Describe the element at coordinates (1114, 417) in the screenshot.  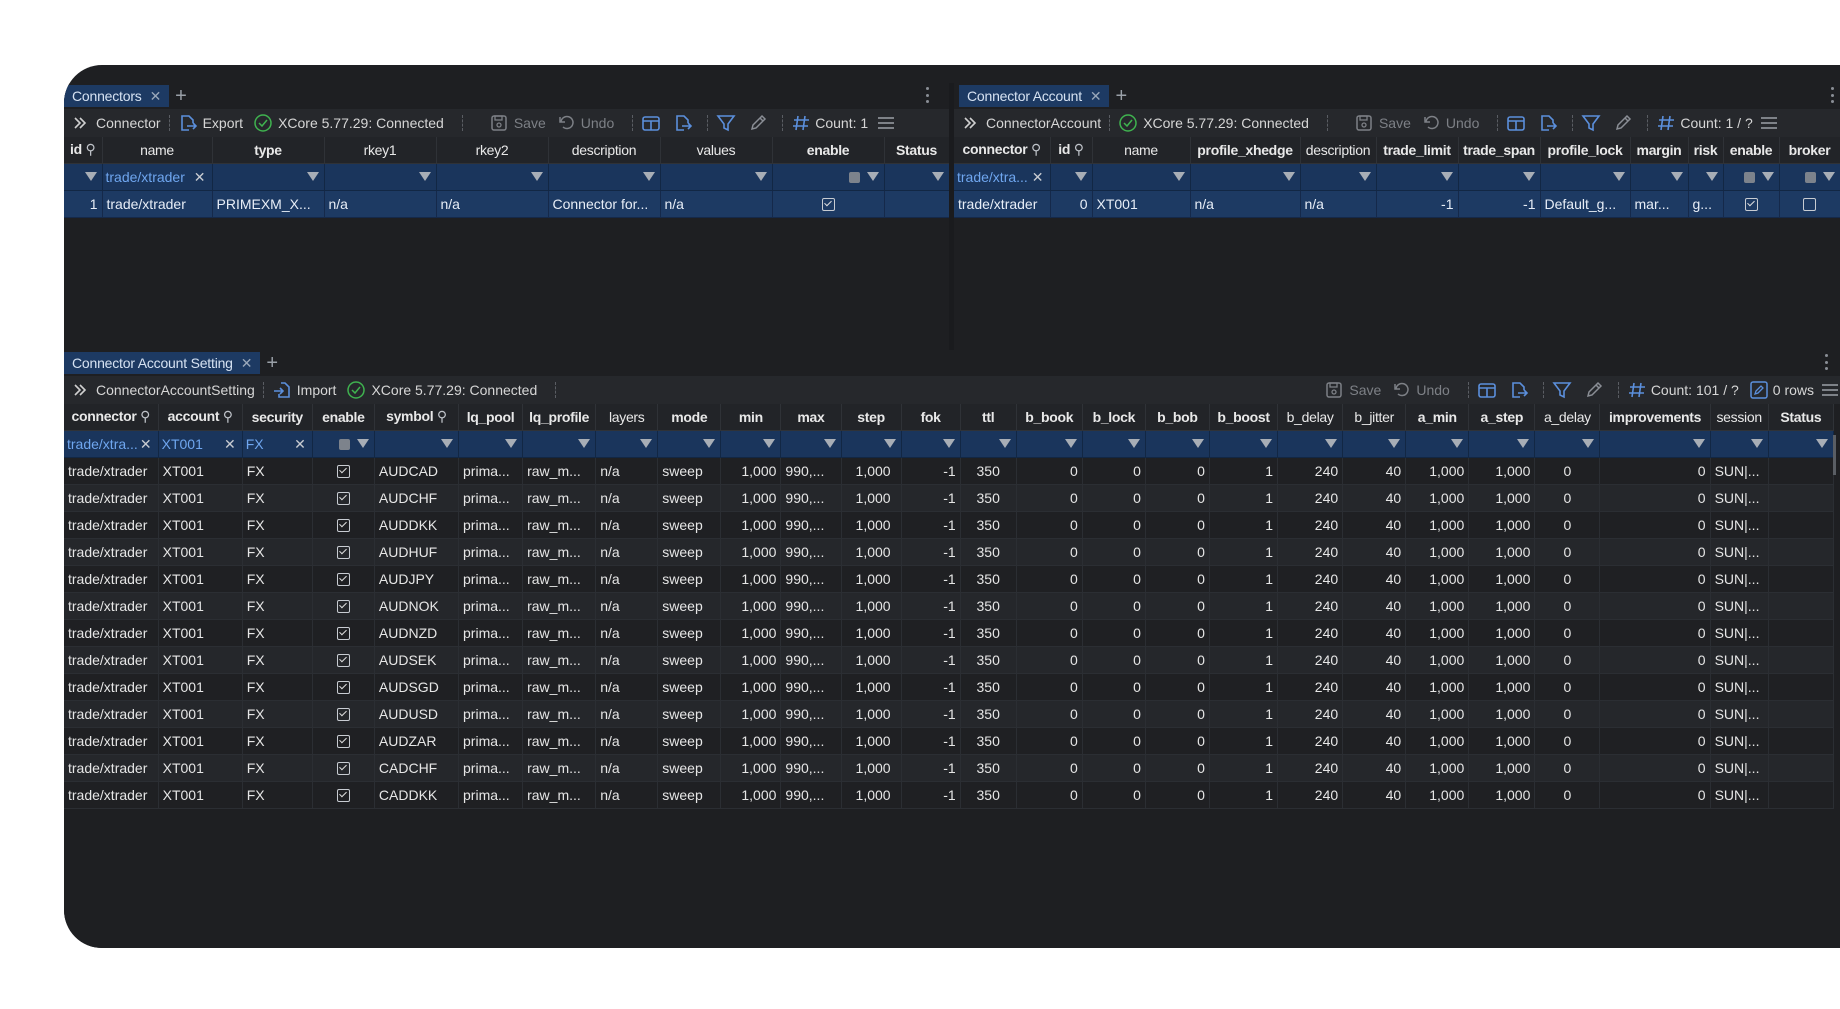
I see `column-header-b_lock: b_lock` at that location.